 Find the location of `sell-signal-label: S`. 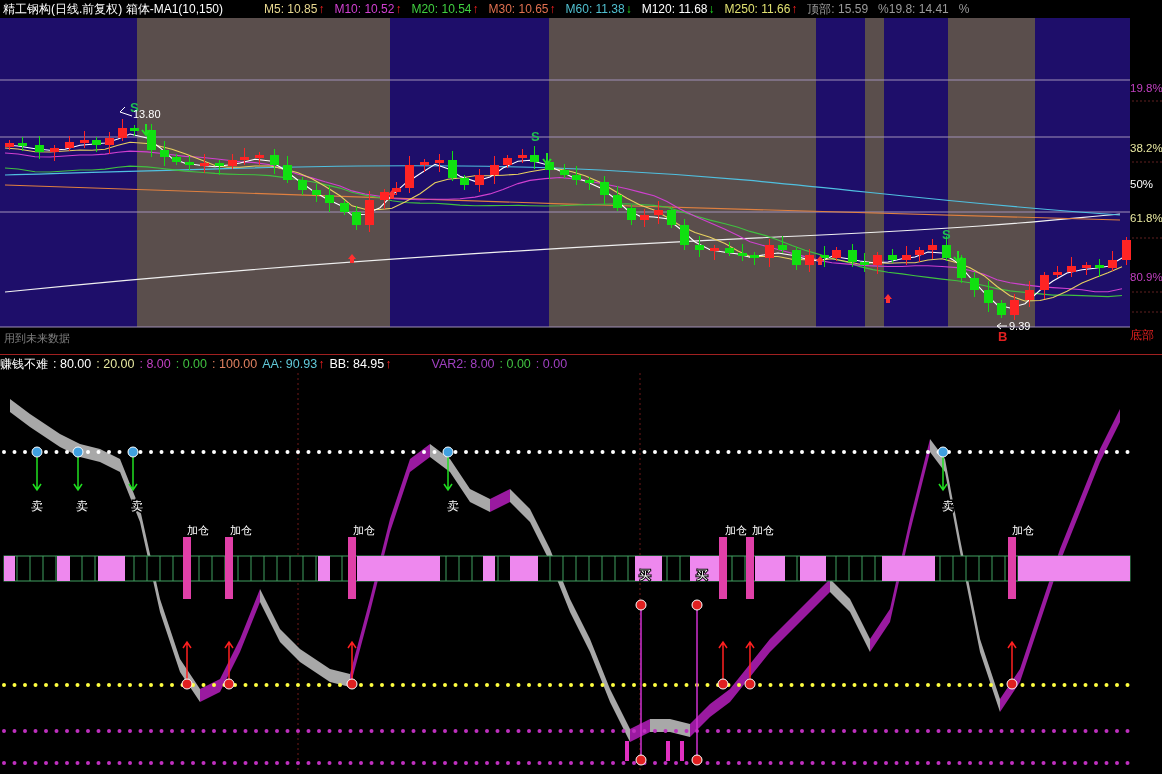

sell-signal-label: S is located at coordinates (535, 136).